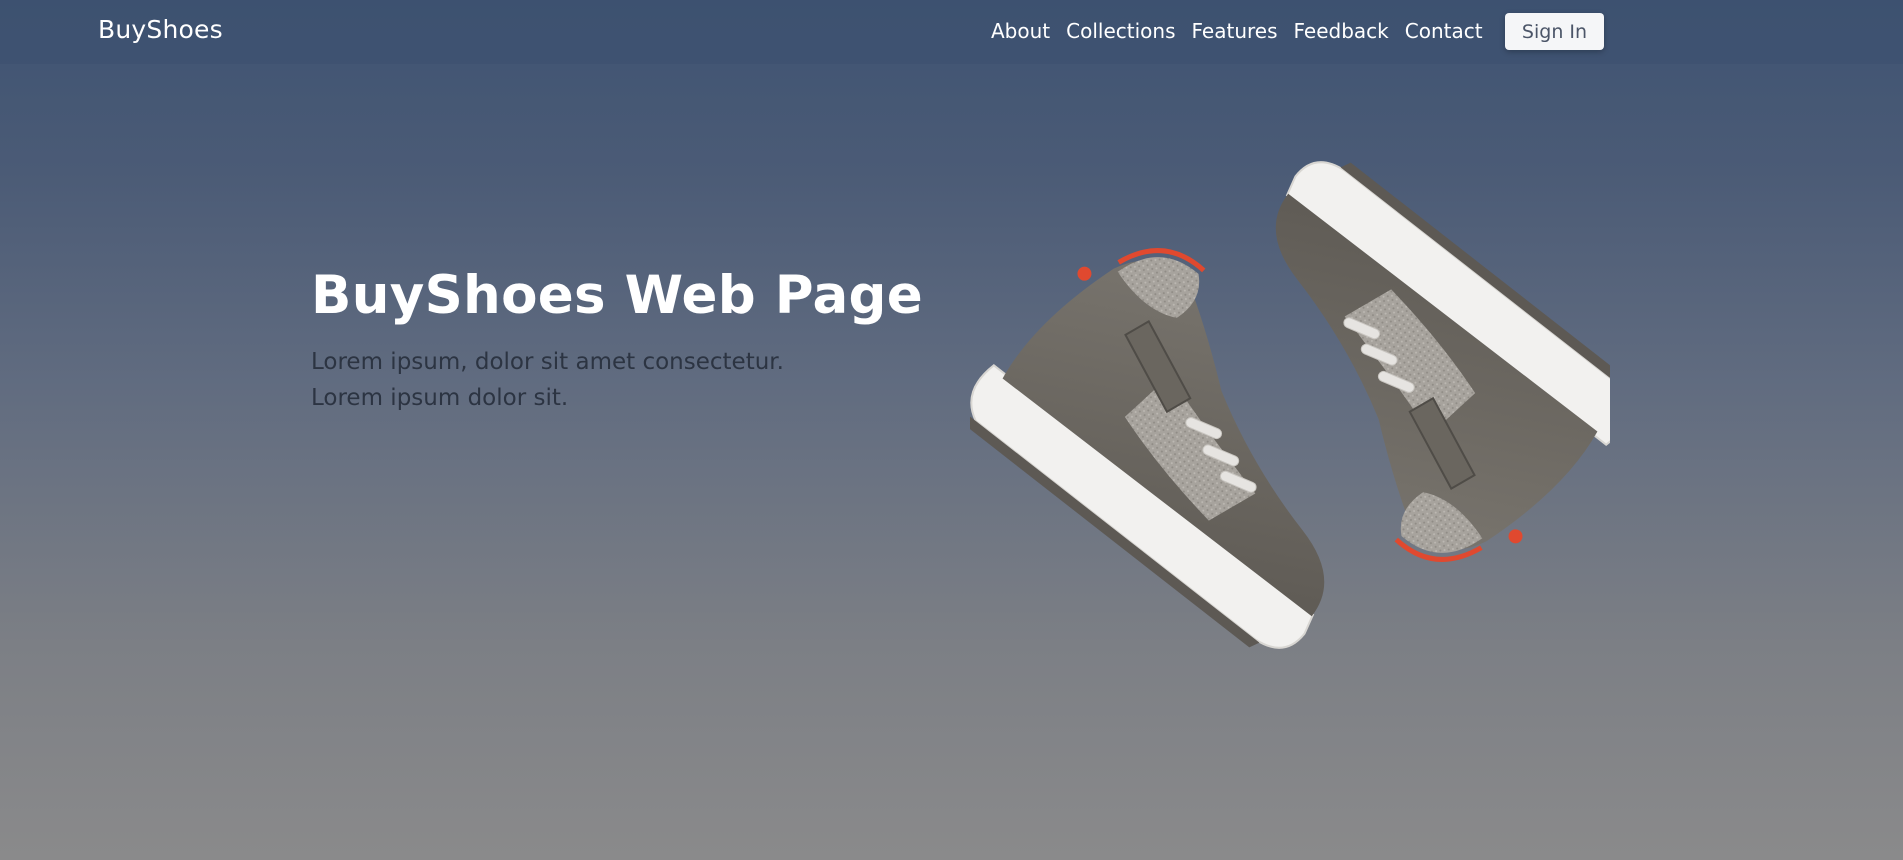 The height and width of the screenshot is (860, 1903). Describe the element at coordinates (1020, 31) in the screenshot. I see `nav-link-about: About` at that location.